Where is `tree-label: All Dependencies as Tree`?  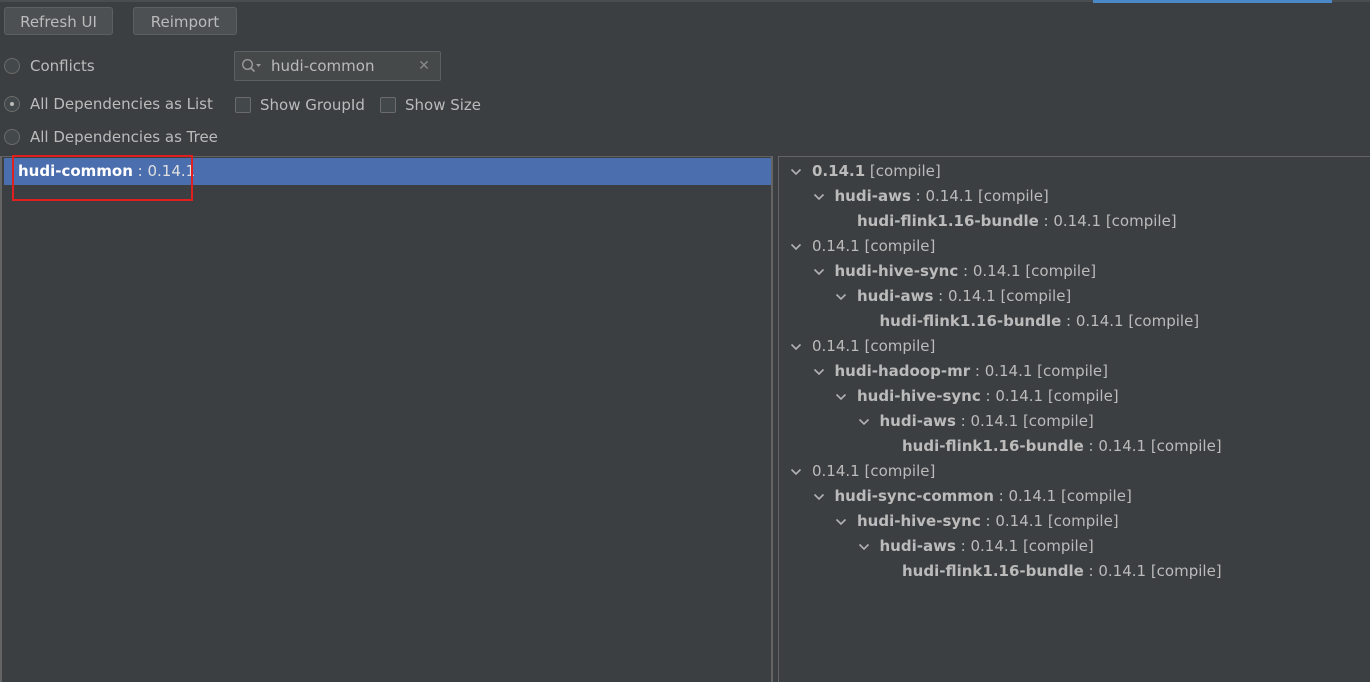 tree-label: All Dependencies as Tree is located at coordinates (124, 137).